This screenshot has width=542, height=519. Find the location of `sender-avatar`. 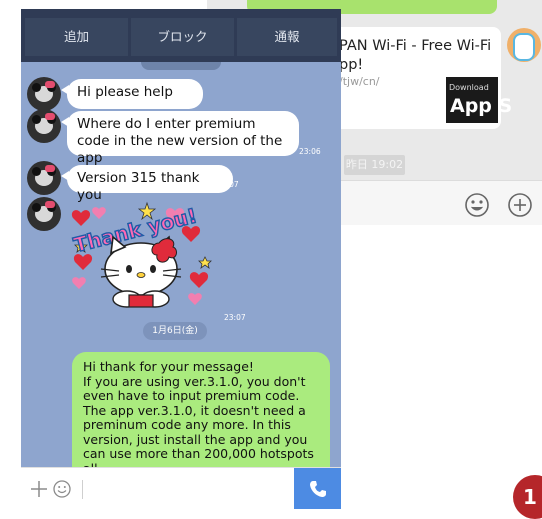

sender-avatar is located at coordinates (524, 45).